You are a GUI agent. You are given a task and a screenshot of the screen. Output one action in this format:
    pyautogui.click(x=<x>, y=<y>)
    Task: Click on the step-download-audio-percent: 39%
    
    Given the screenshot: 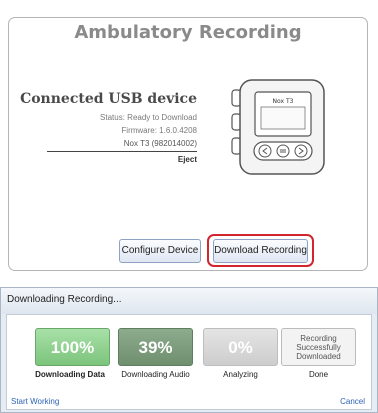 What is the action you would take?
    pyautogui.click(x=155, y=347)
    